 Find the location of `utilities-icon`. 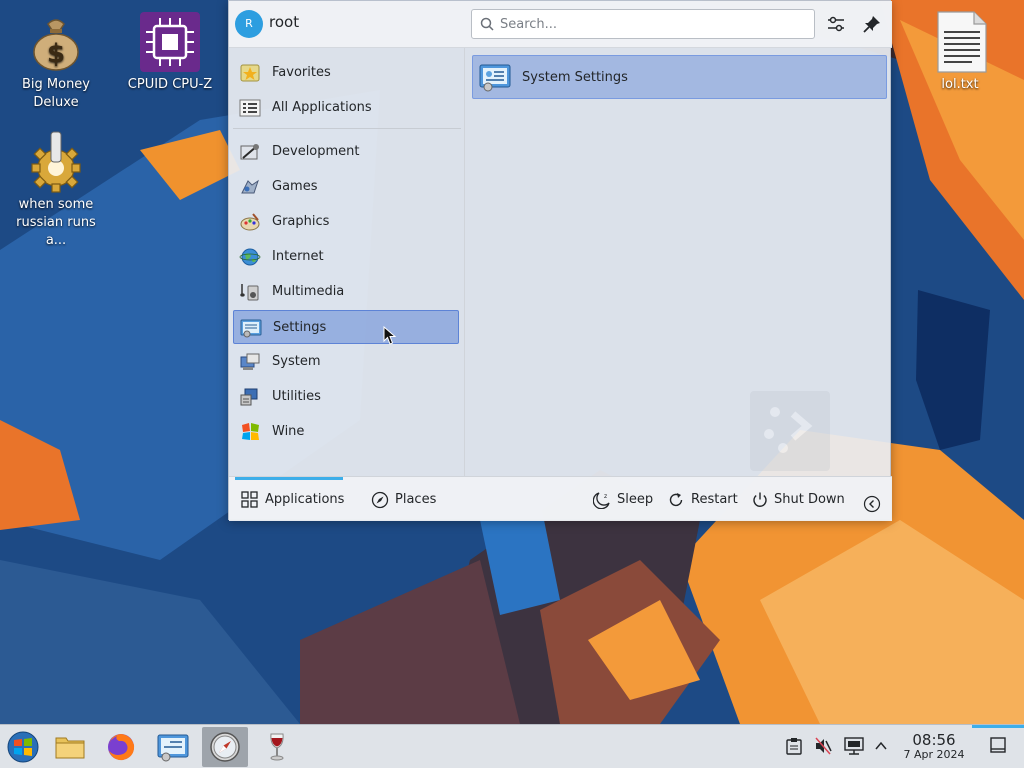

utilities-icon is located at coordinates (249, 397).